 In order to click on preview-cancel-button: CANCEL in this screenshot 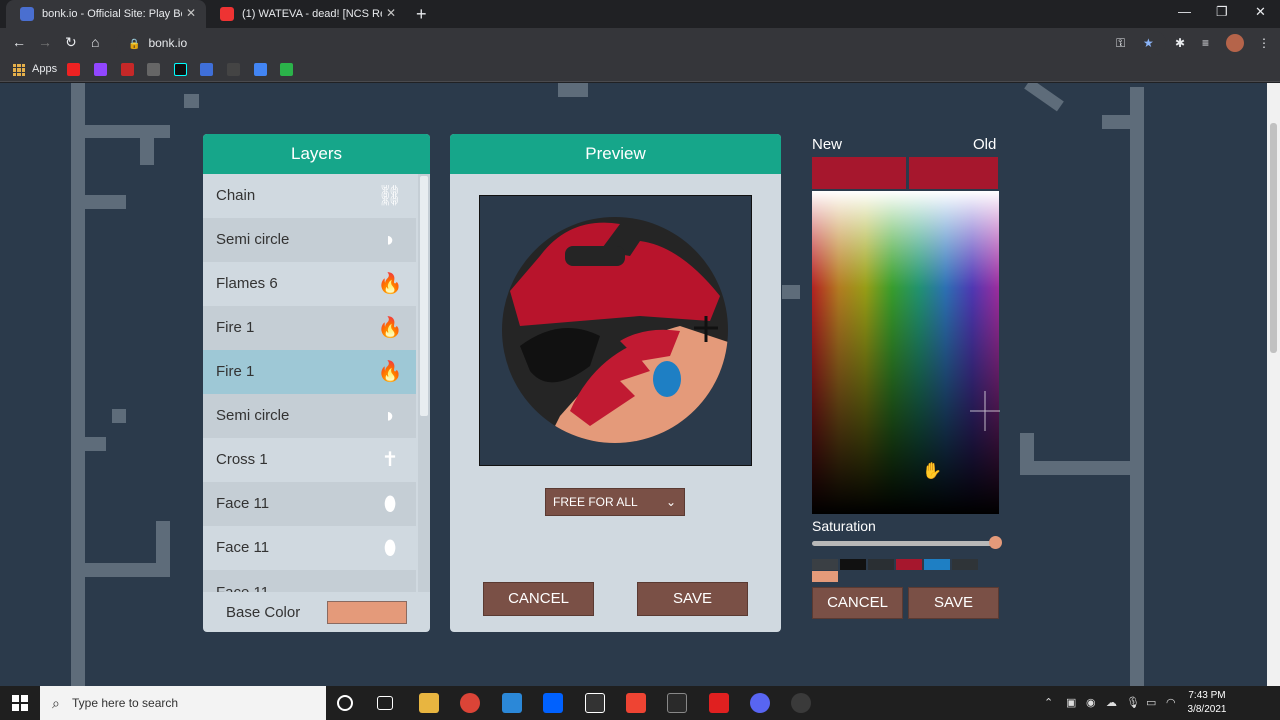, I will do `click(538, 599)`.